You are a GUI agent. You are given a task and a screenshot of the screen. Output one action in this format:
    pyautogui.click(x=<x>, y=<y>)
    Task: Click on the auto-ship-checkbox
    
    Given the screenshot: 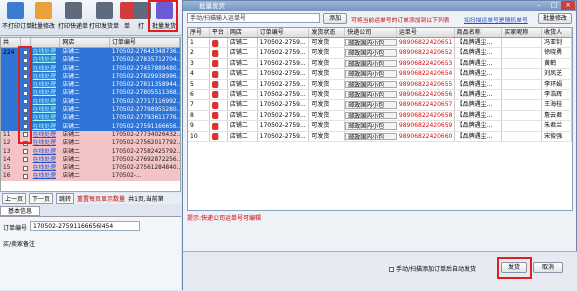 What is the action you would take?
    pyautogui.click(x=391, y=269)
    